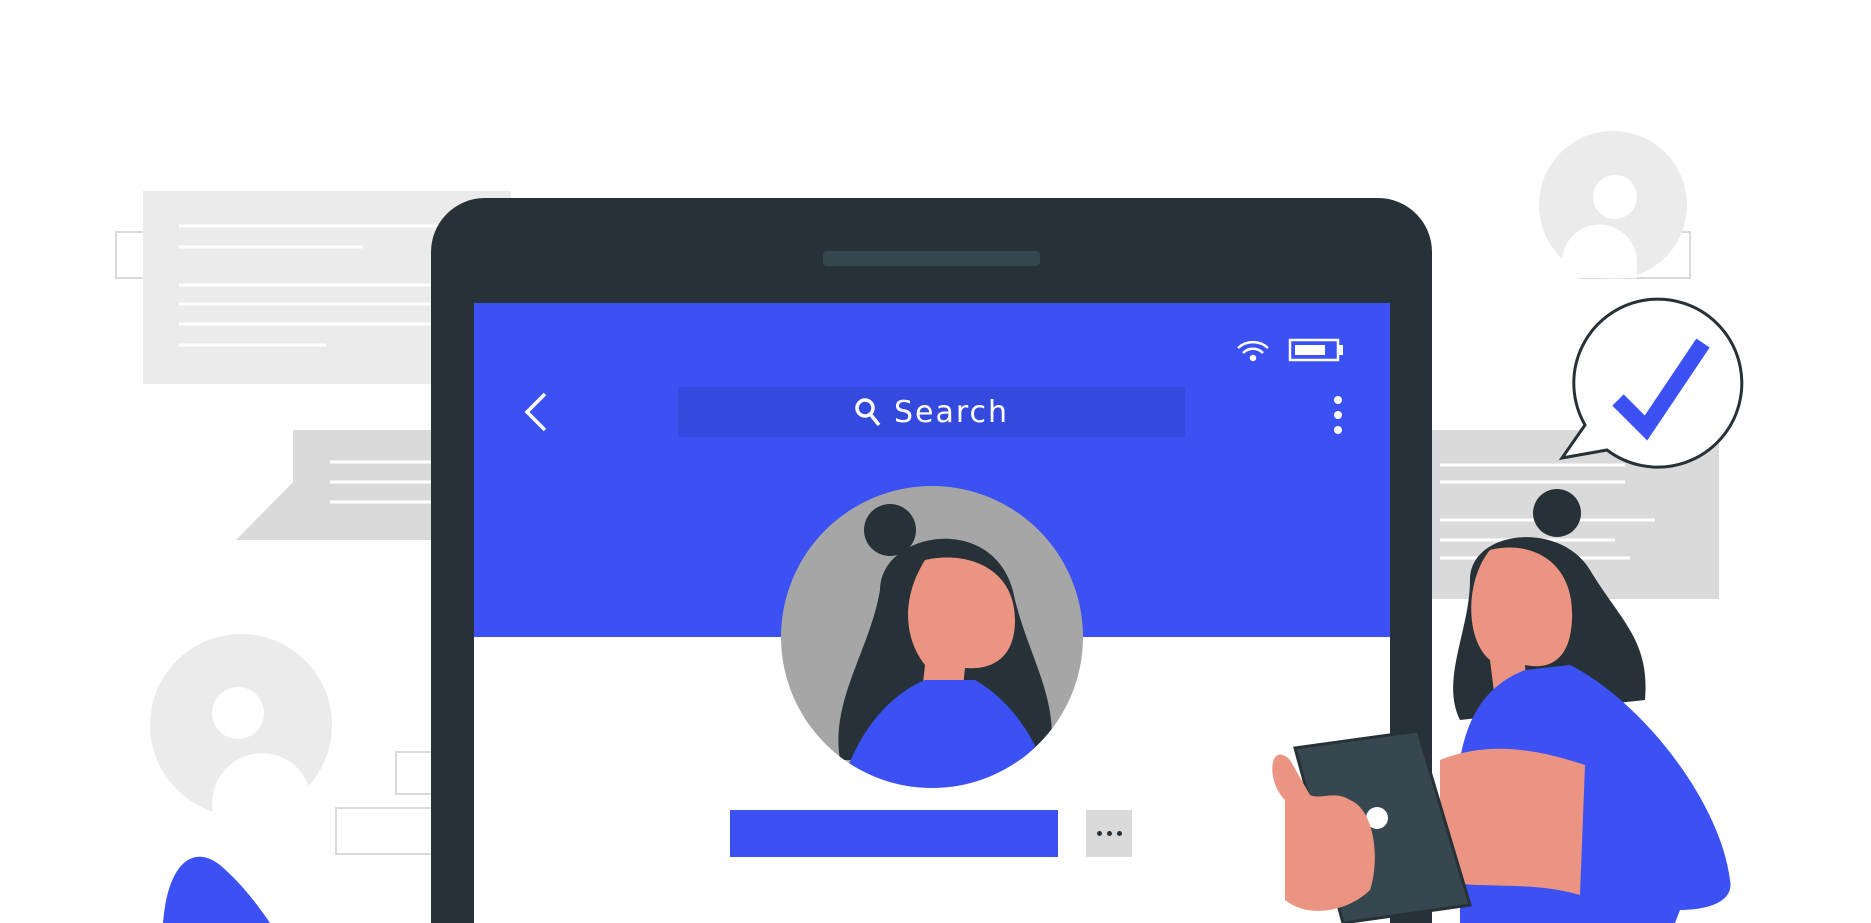 This screenshot has height=923, width=1871. I want to click on more-vertical-icon, so click(1338, 415).